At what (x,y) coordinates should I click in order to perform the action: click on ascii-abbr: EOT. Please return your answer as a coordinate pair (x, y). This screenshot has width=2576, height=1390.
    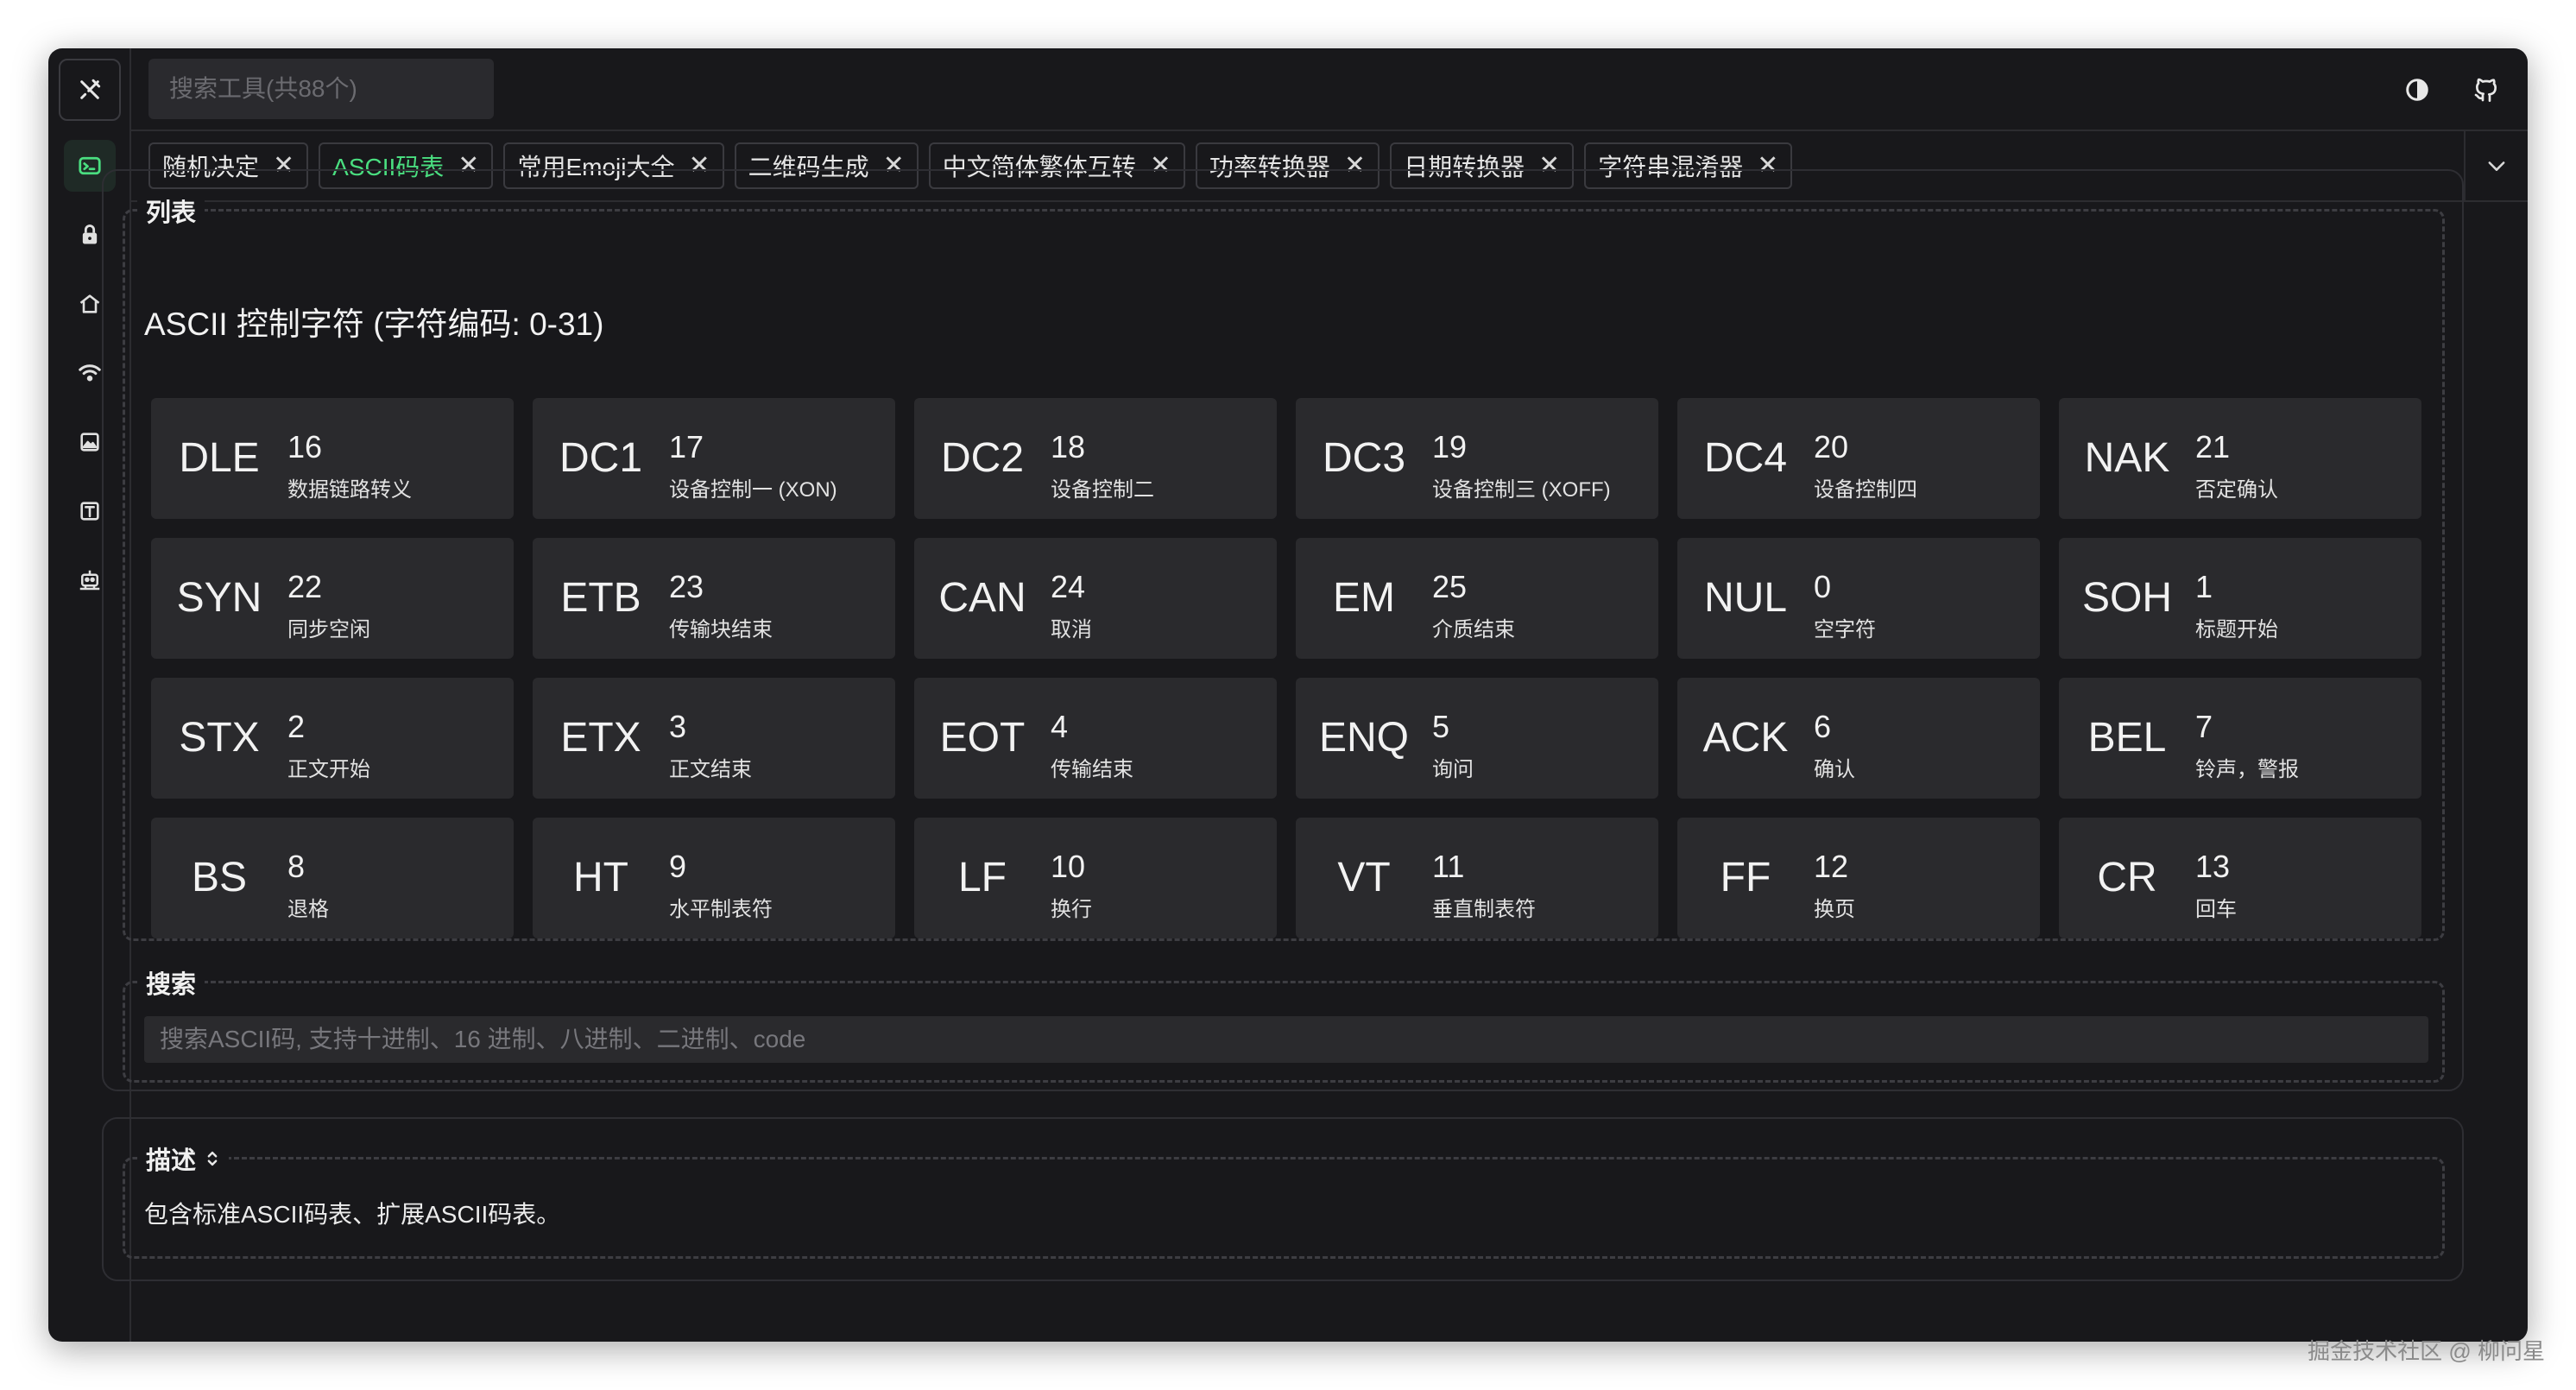
    Looking at the image, I should click on (982, 738).